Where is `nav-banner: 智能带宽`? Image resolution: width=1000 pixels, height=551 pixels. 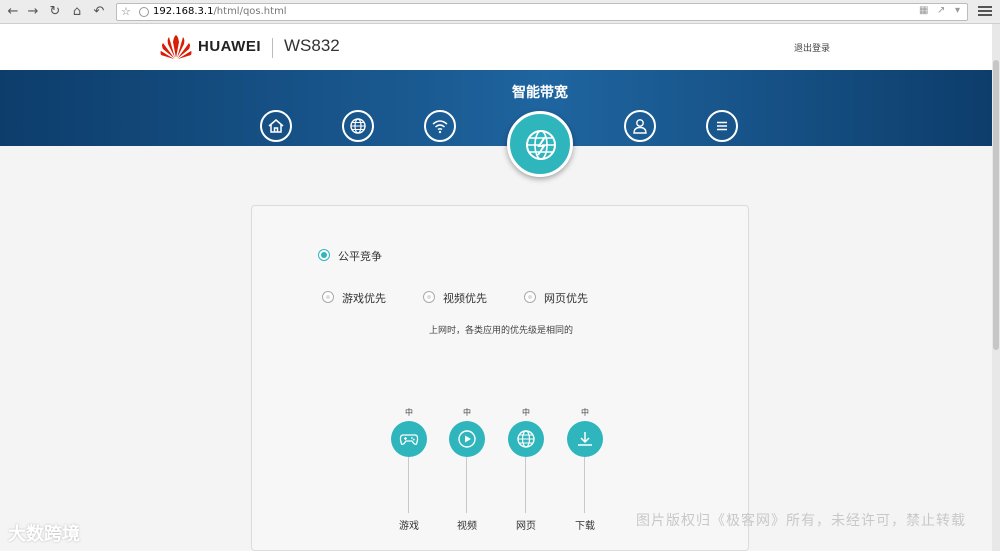 nav-banner: 智能带宽 is located at coordinates (496, 108).